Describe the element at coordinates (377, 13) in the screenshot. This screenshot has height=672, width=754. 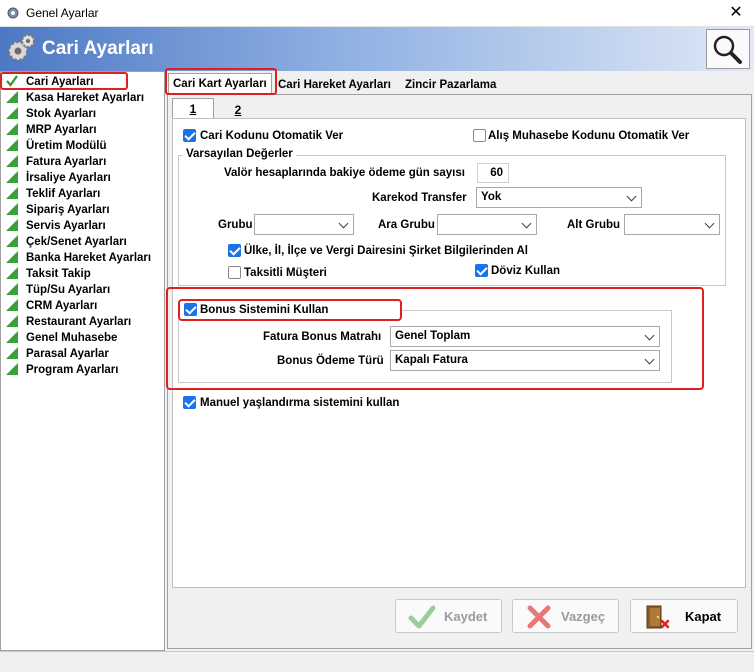
I see `title-bar: Genel Ayarlar ✕` at that location.